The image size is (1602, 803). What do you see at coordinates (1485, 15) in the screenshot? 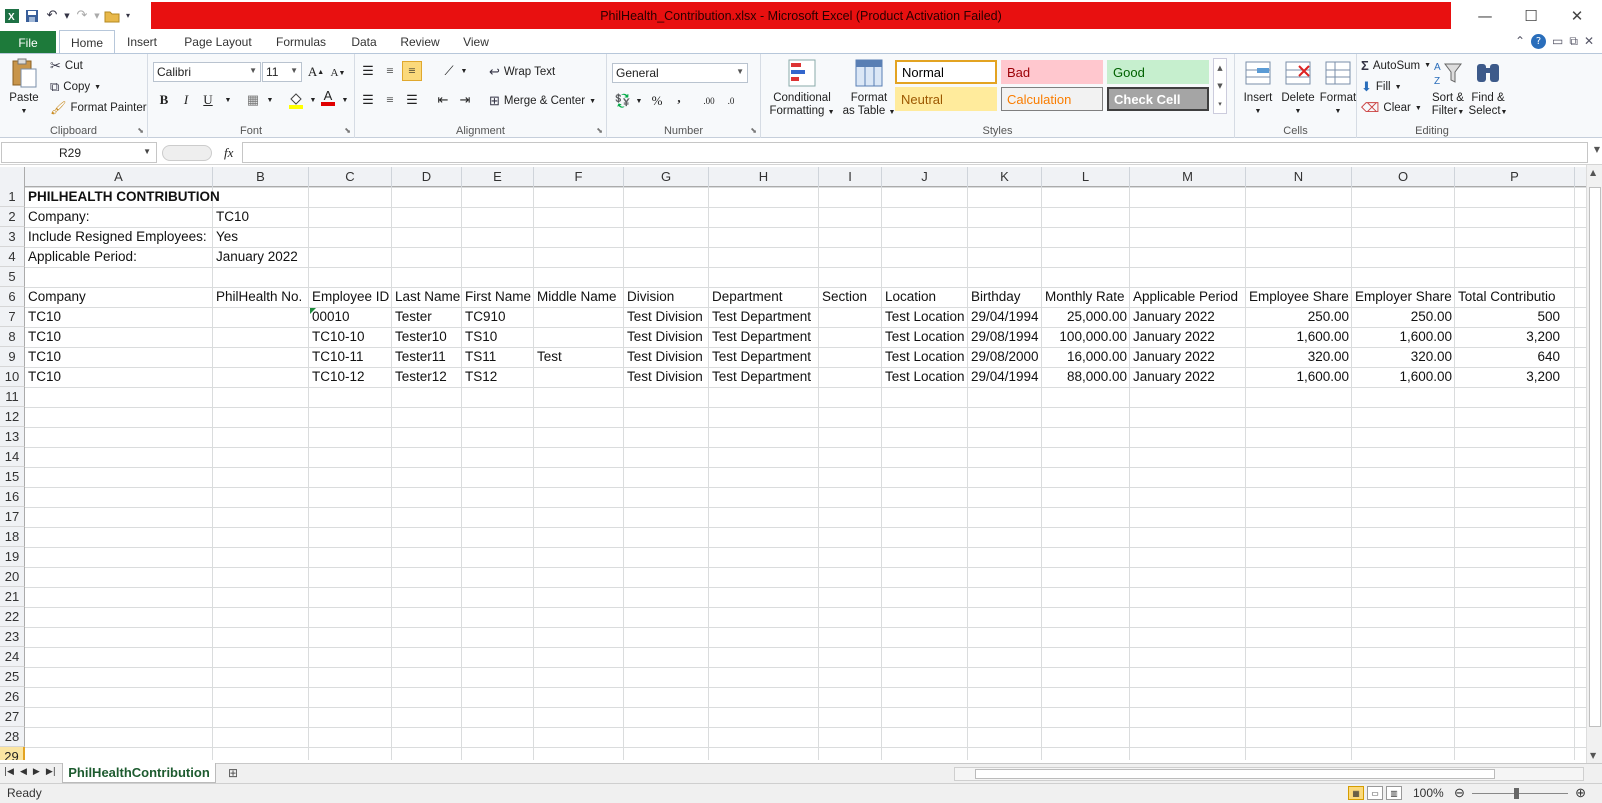
I see `minimize-button: —` at bounding box center [1485, 15].